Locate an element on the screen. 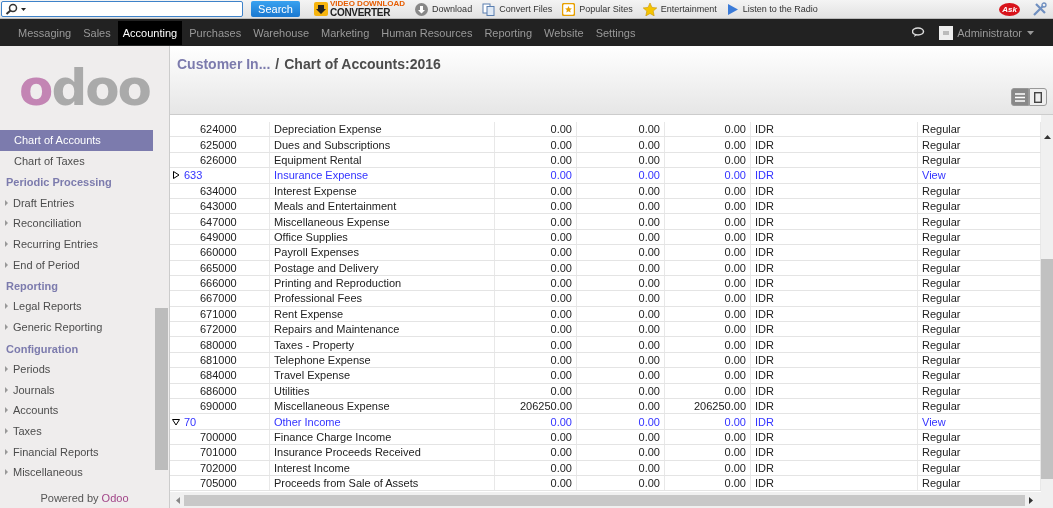  menu-item: Warehouse is located at coordinates (281, 32).